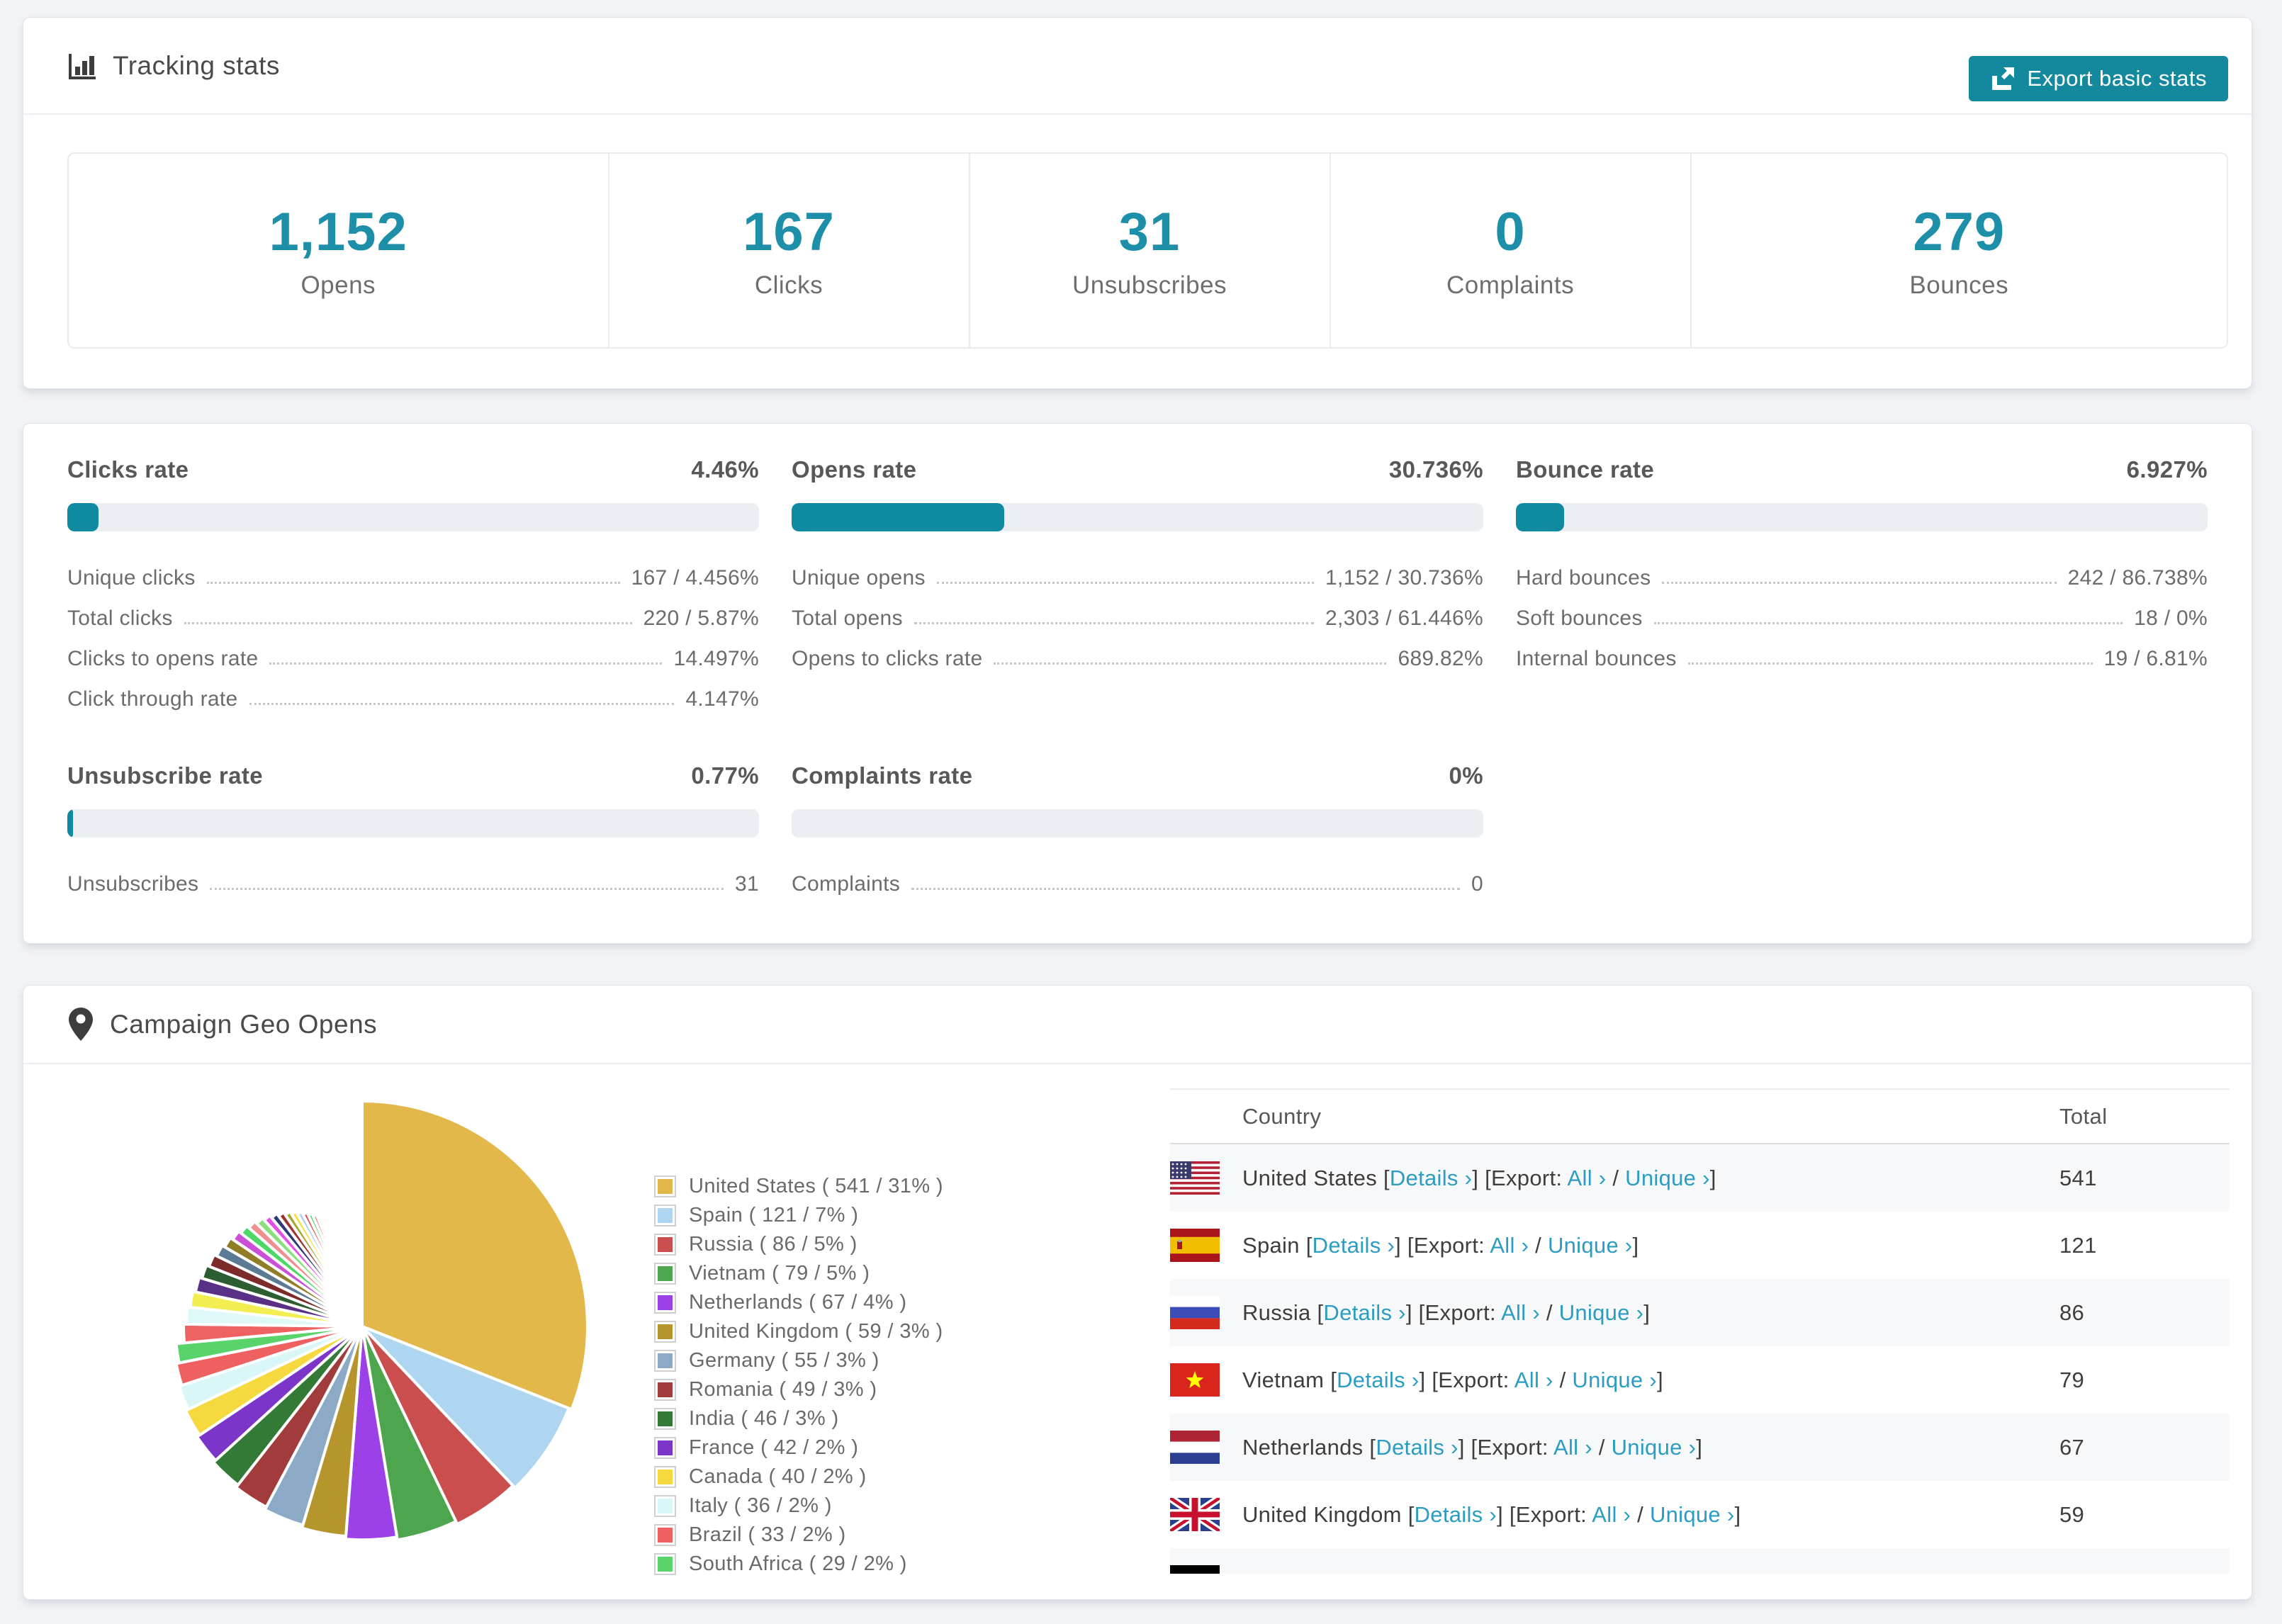 Image resolution: width=2282 pixels, height=1624 pixels. Describe the element at coordinates (1580, 619) in the screenshot. I see `stat-label: Soft bounces` at that location.